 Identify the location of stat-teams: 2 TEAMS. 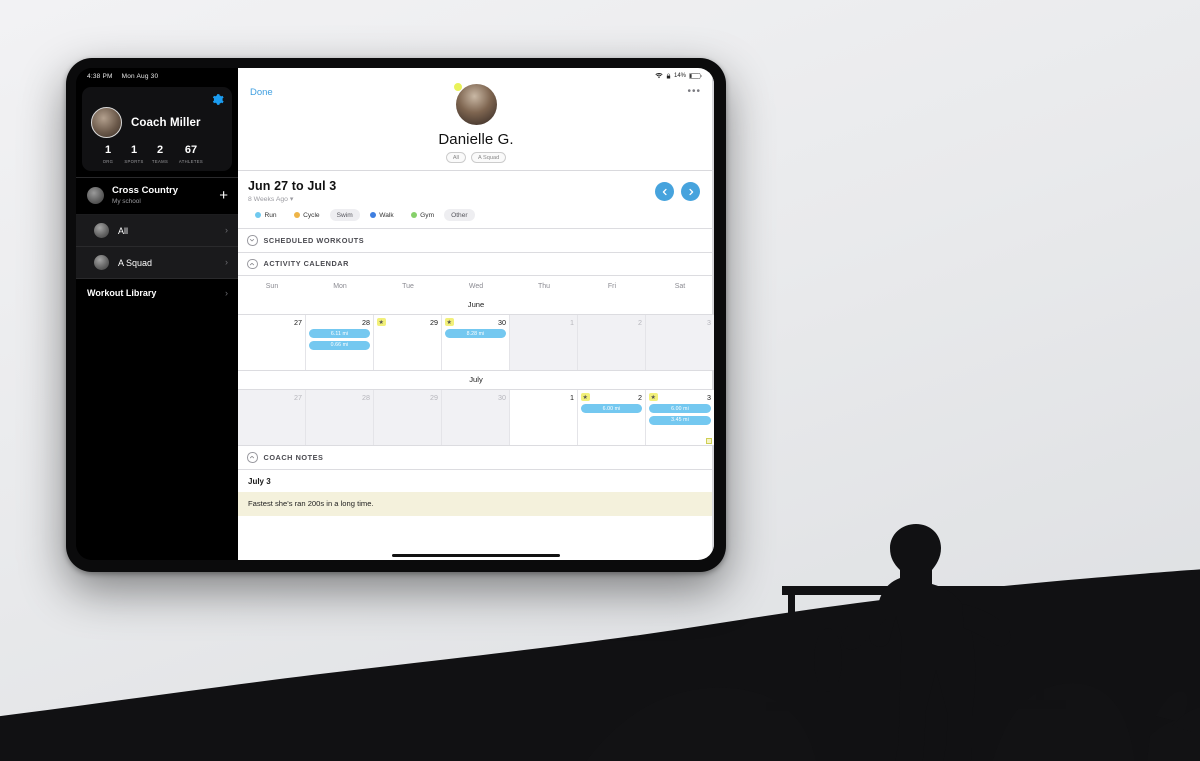
(160, 154).